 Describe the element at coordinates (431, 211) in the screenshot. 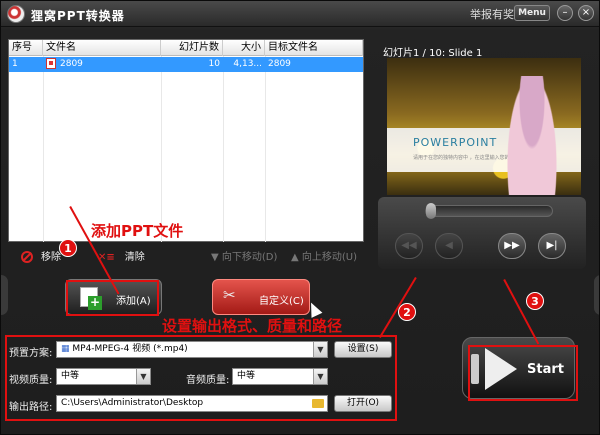

I see `slider-knob` at that location.